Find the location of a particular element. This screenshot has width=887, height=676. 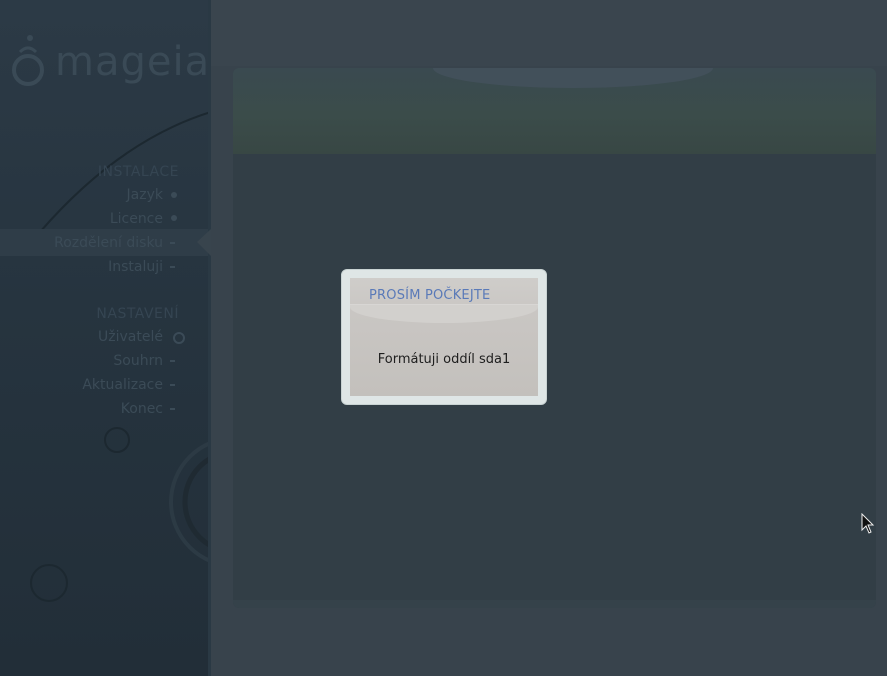

step-finish: Konec is located at coordinates (141, 409).